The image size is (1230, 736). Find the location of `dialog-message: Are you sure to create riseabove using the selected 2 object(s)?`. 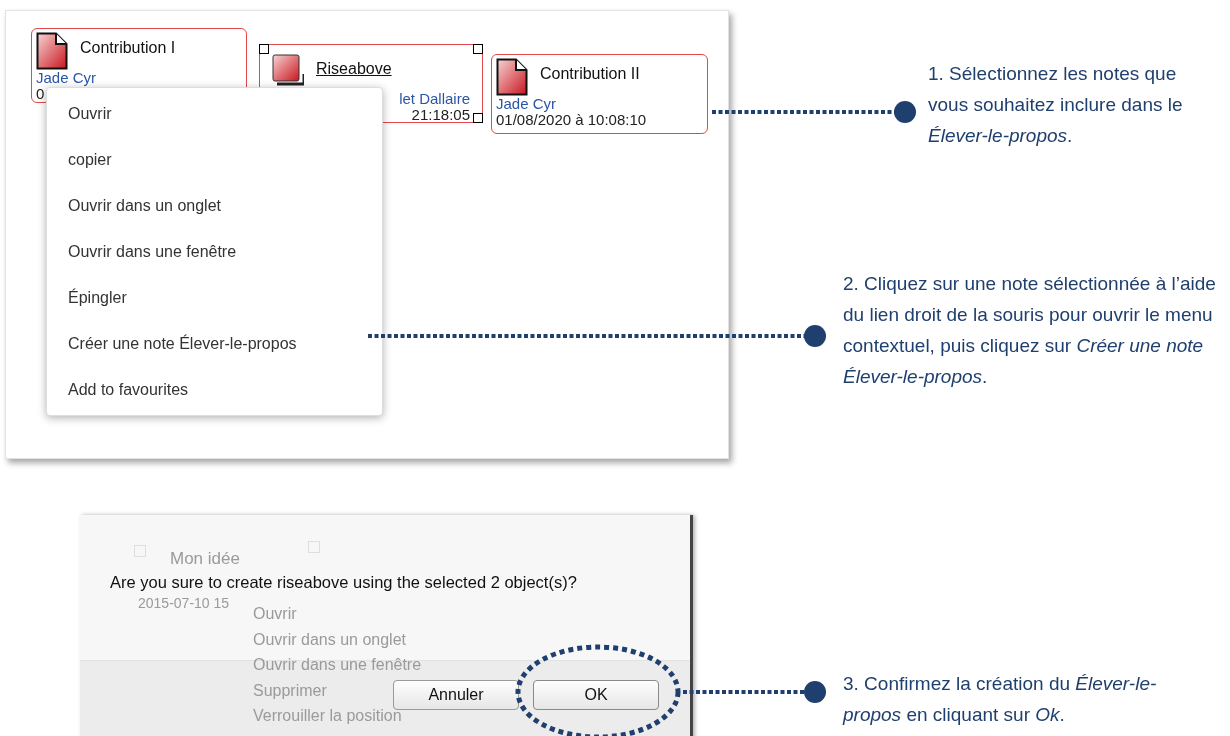

dialog-message: Are you sure to create riseabove using the selected 2 object(s)? is located at coordinates (343, 582).